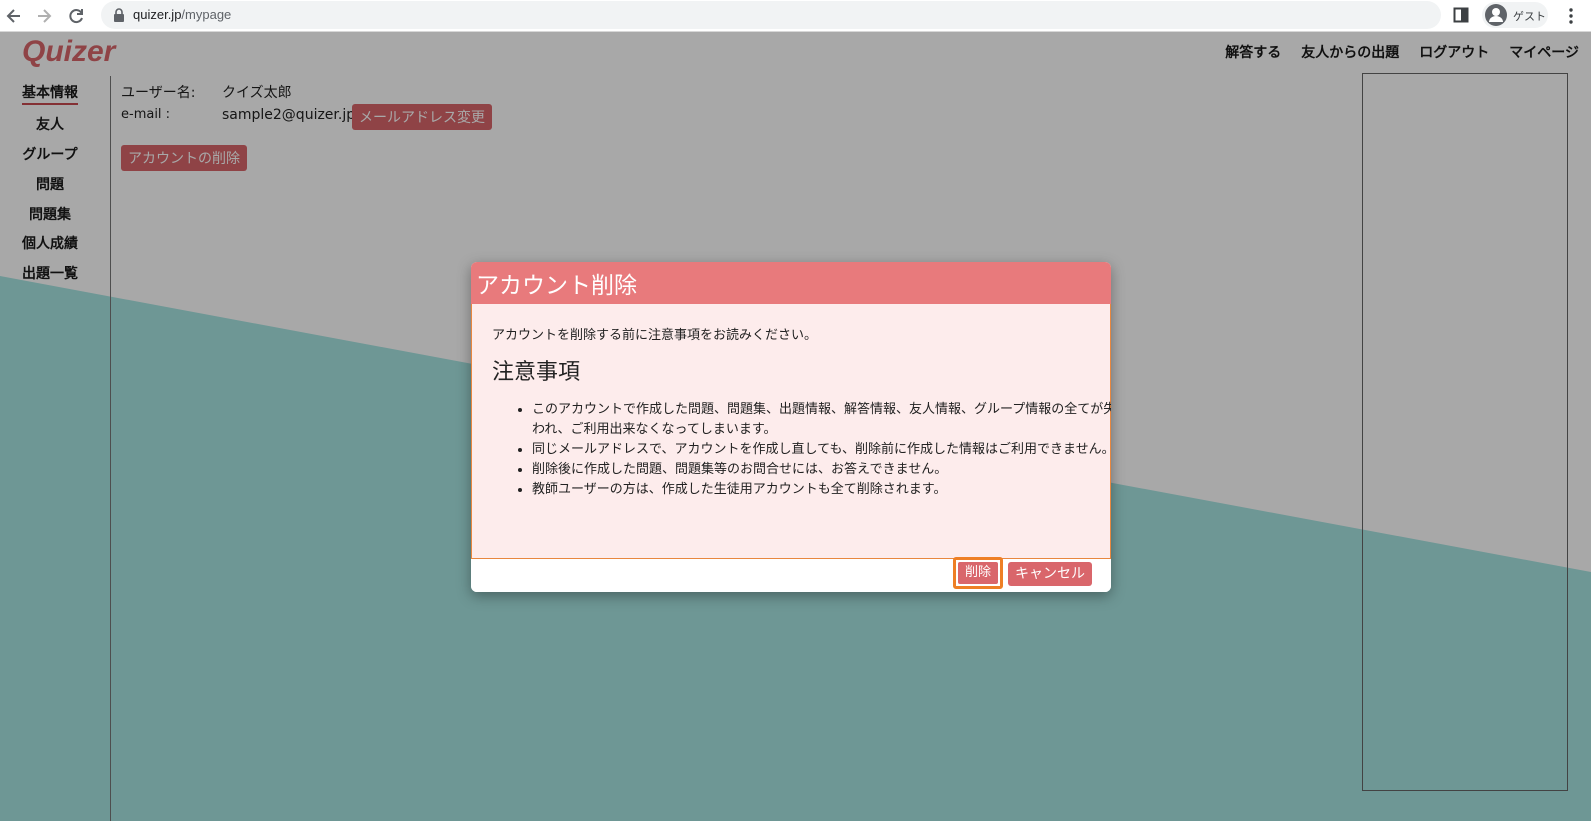 This screenshot has height=821, width=1591. I want to click on lock-icon, so click(119, 15).